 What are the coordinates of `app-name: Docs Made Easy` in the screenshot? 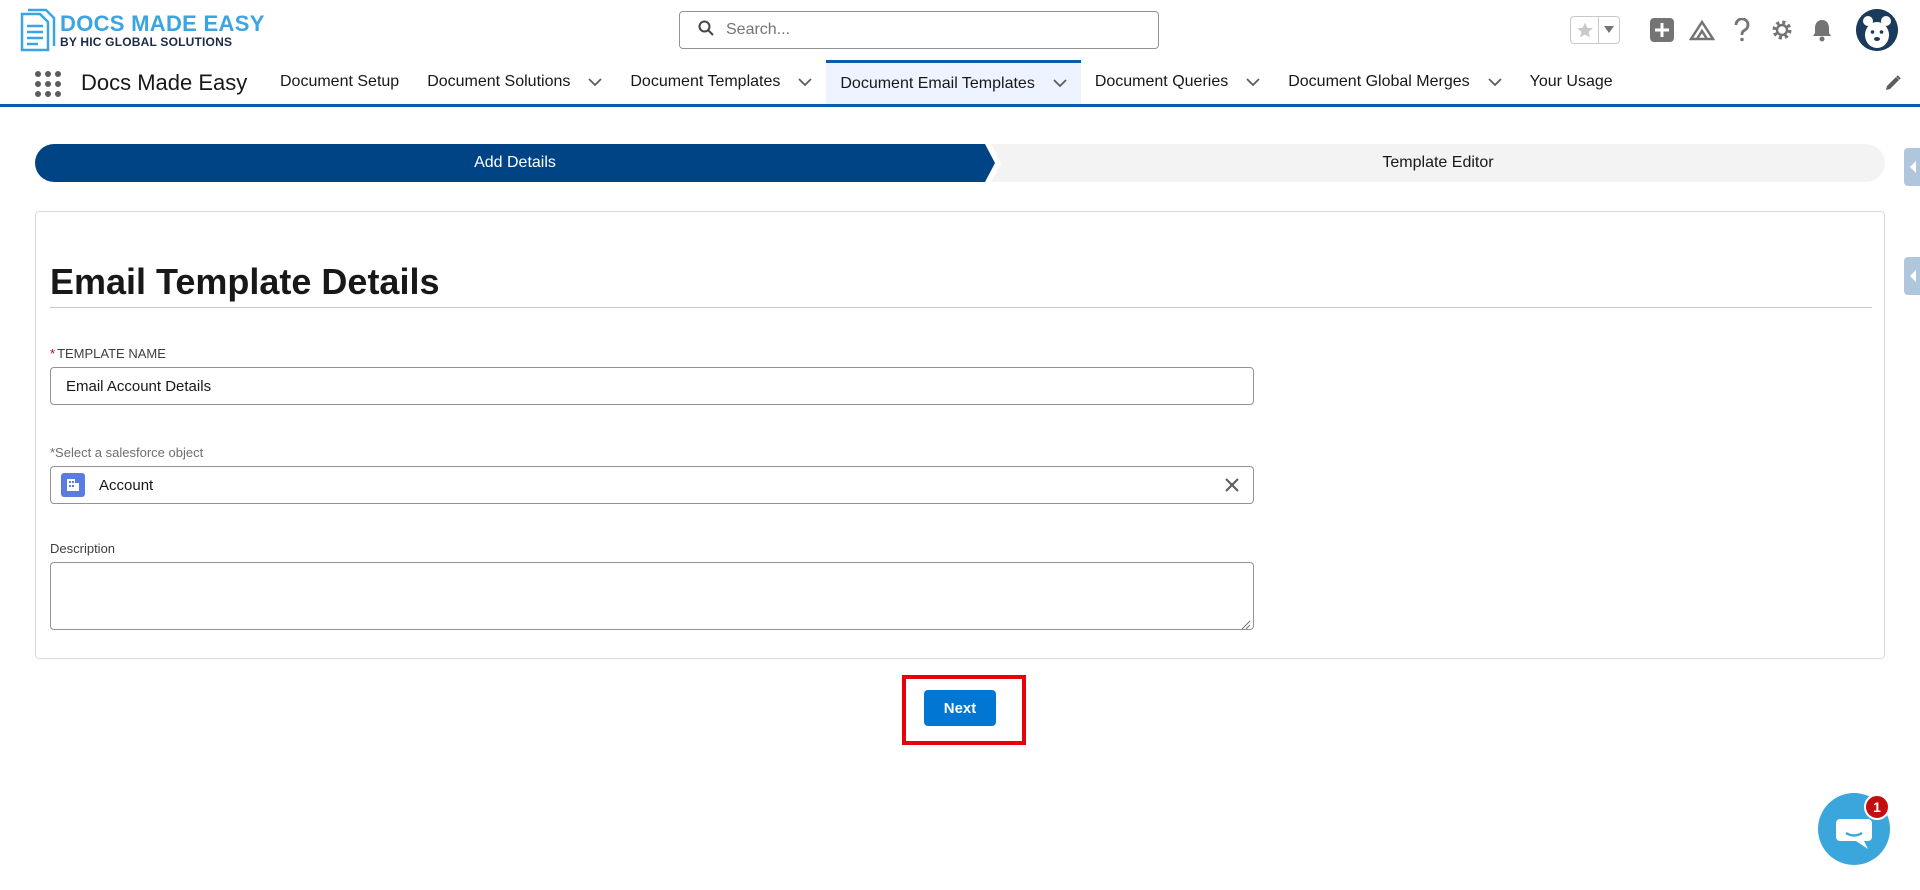 It's located at (164, 82).